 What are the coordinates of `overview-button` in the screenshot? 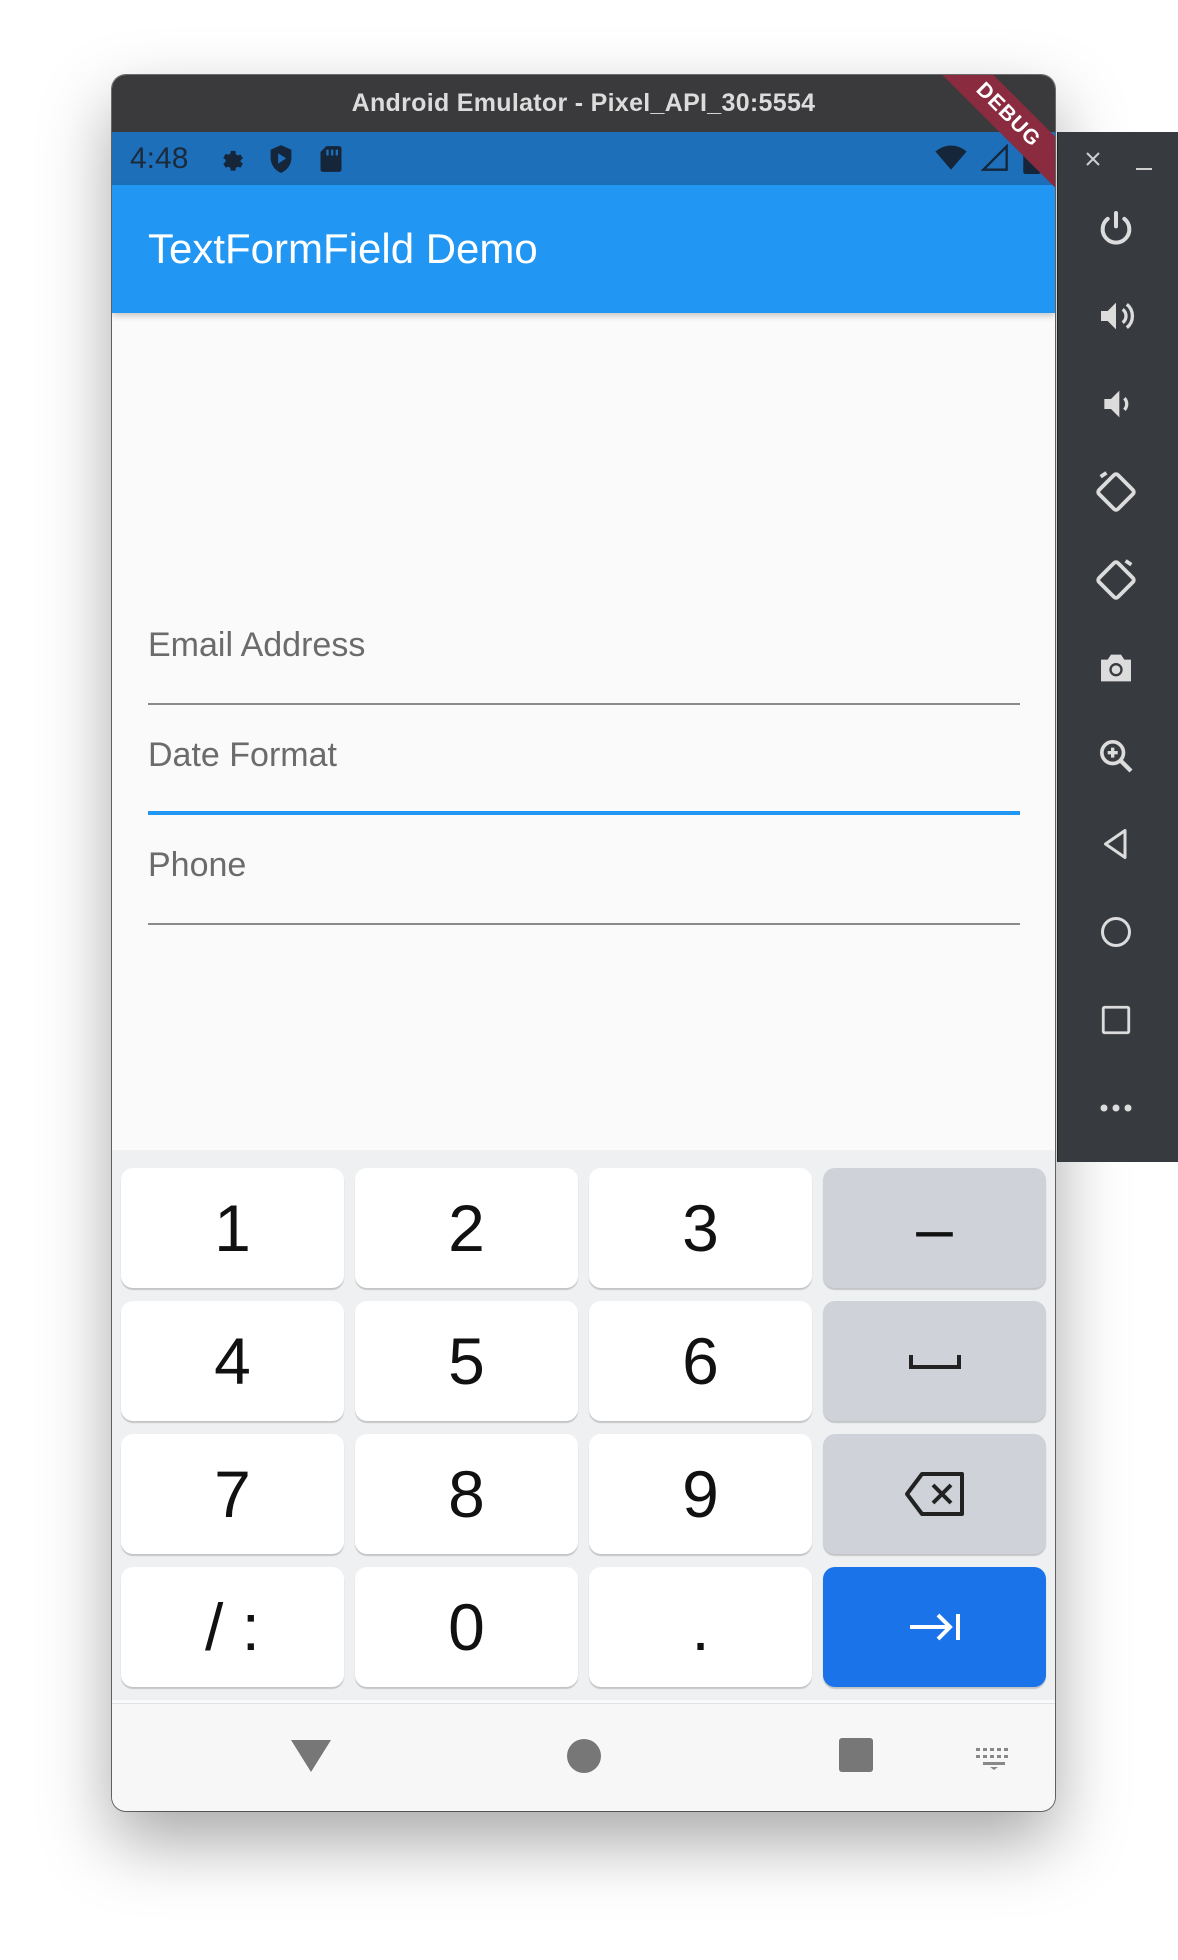 It's located at (1116, 1020).